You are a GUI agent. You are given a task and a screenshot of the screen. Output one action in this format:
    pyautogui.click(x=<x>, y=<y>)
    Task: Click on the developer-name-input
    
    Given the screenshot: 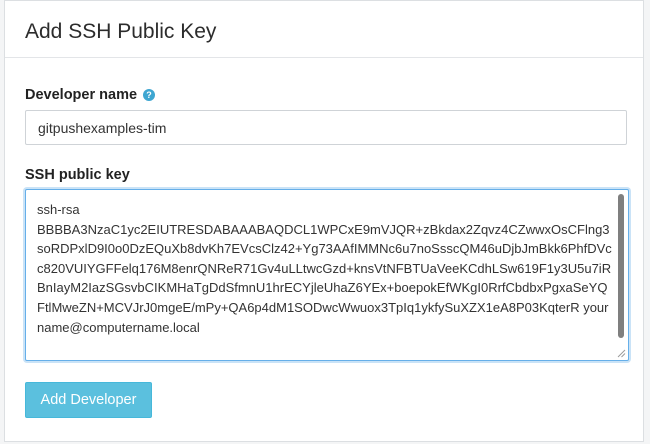 What is the action you would take?
    pyautogui.click(x=326, y=127)
    